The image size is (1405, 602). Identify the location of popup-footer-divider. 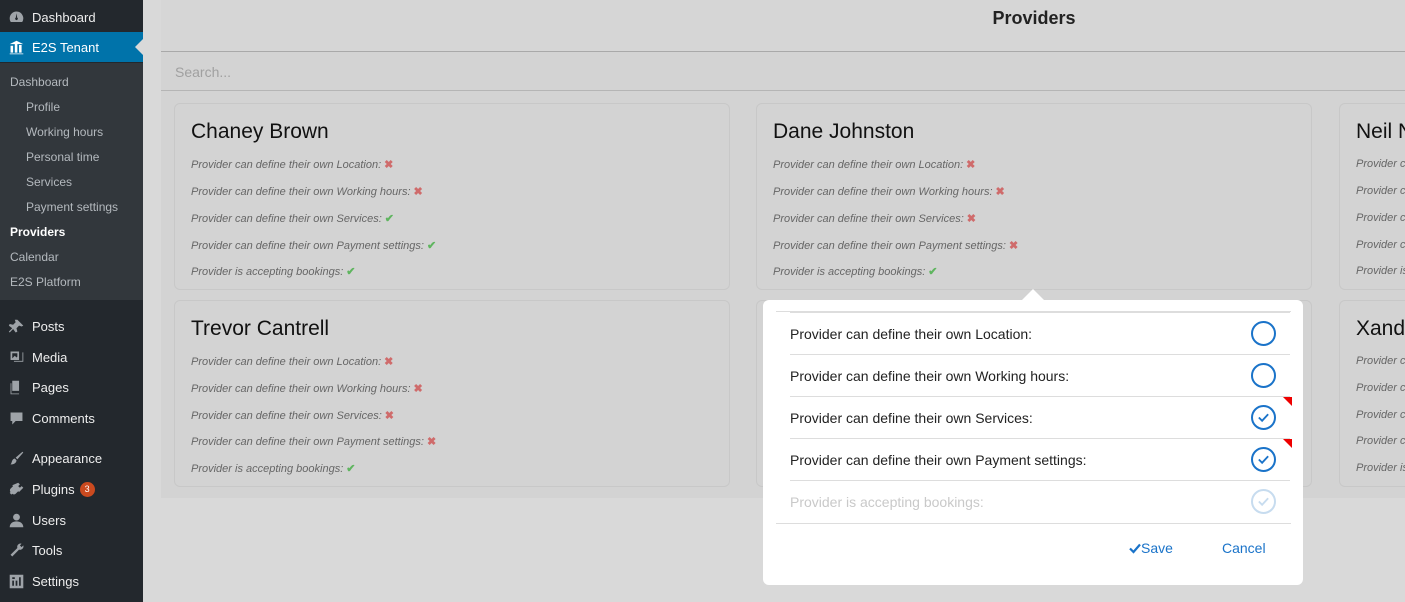
(1033, 523).